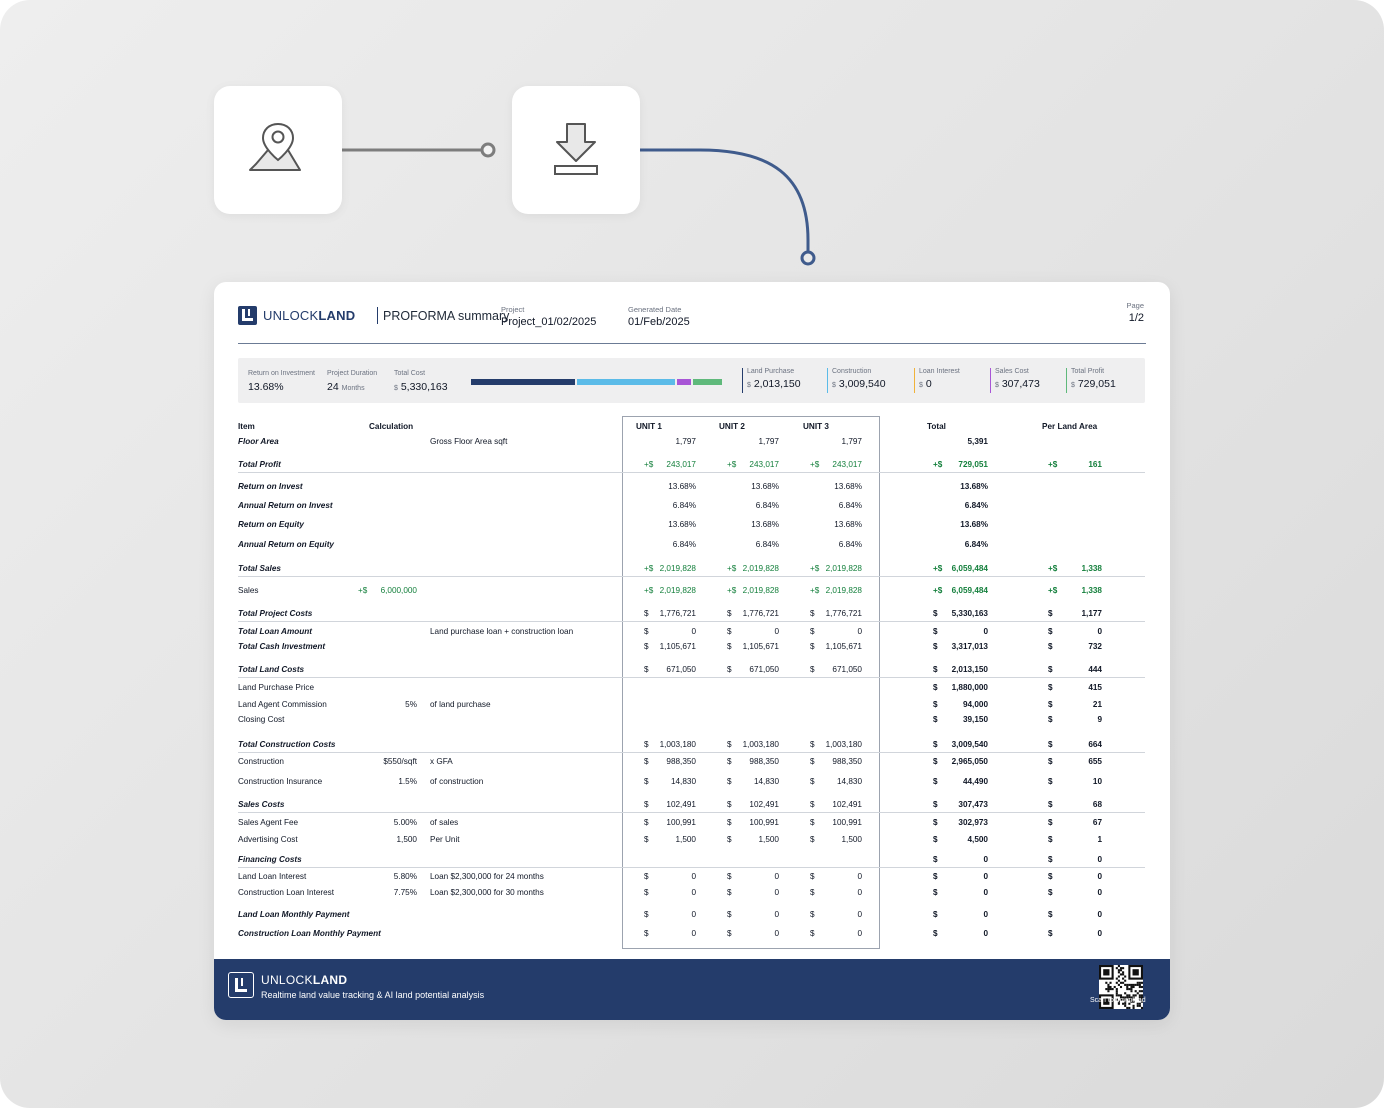  Describe the element at coordinates (405, 892) in the screenshot. I see `calc-value: 7.75%` at that location.